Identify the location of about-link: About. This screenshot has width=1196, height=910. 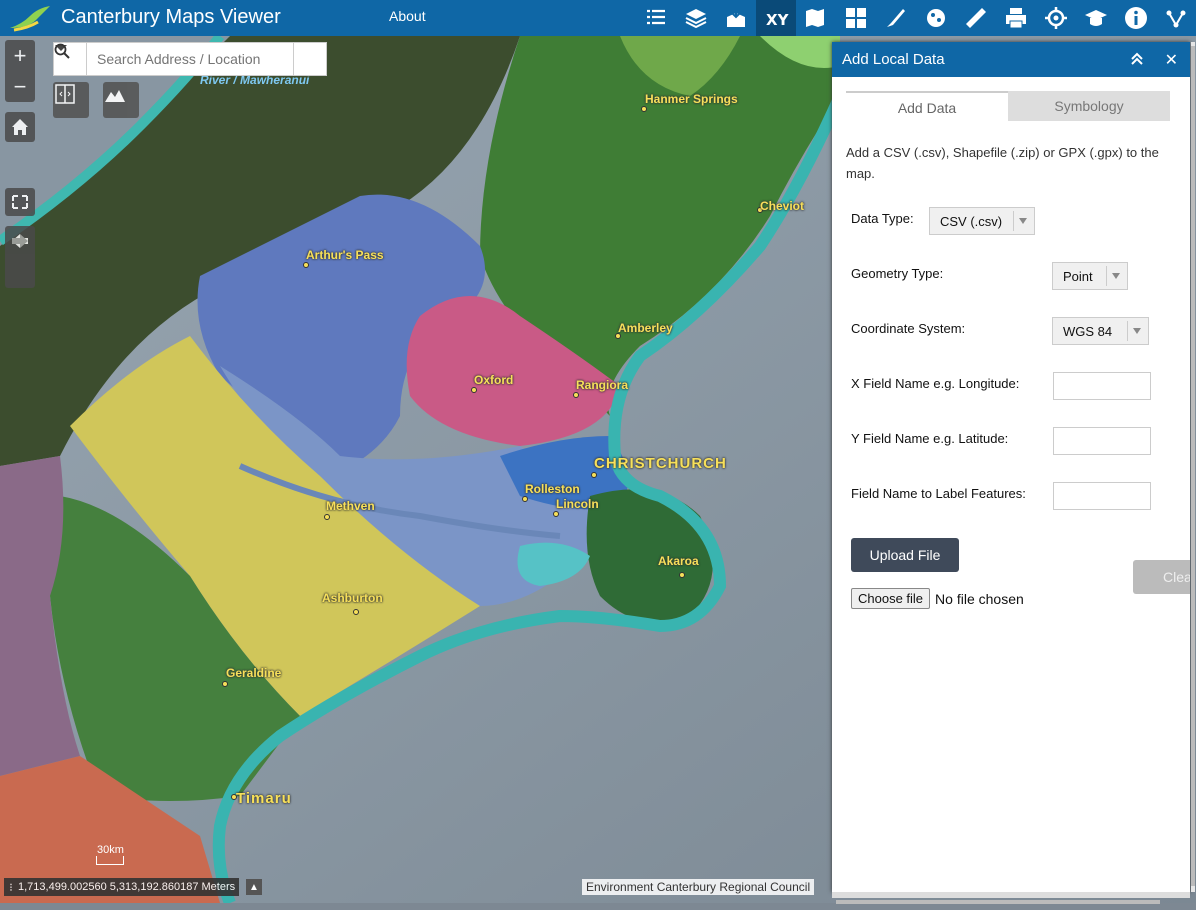
(407, 16).